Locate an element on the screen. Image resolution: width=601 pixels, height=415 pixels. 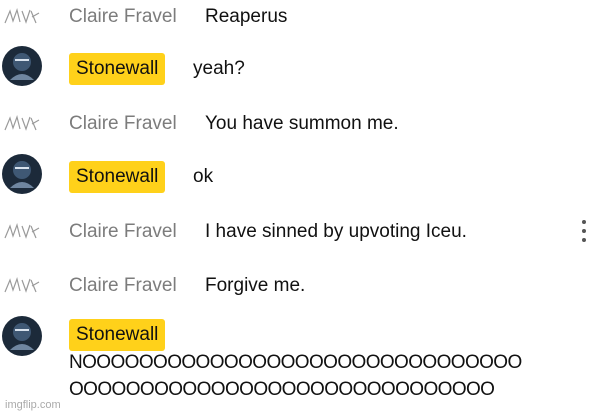
message-text-line-2: OOOOOOOOOOOOOOOOOOOOOOOOOOOOOO is located at coordinates (282, 389).